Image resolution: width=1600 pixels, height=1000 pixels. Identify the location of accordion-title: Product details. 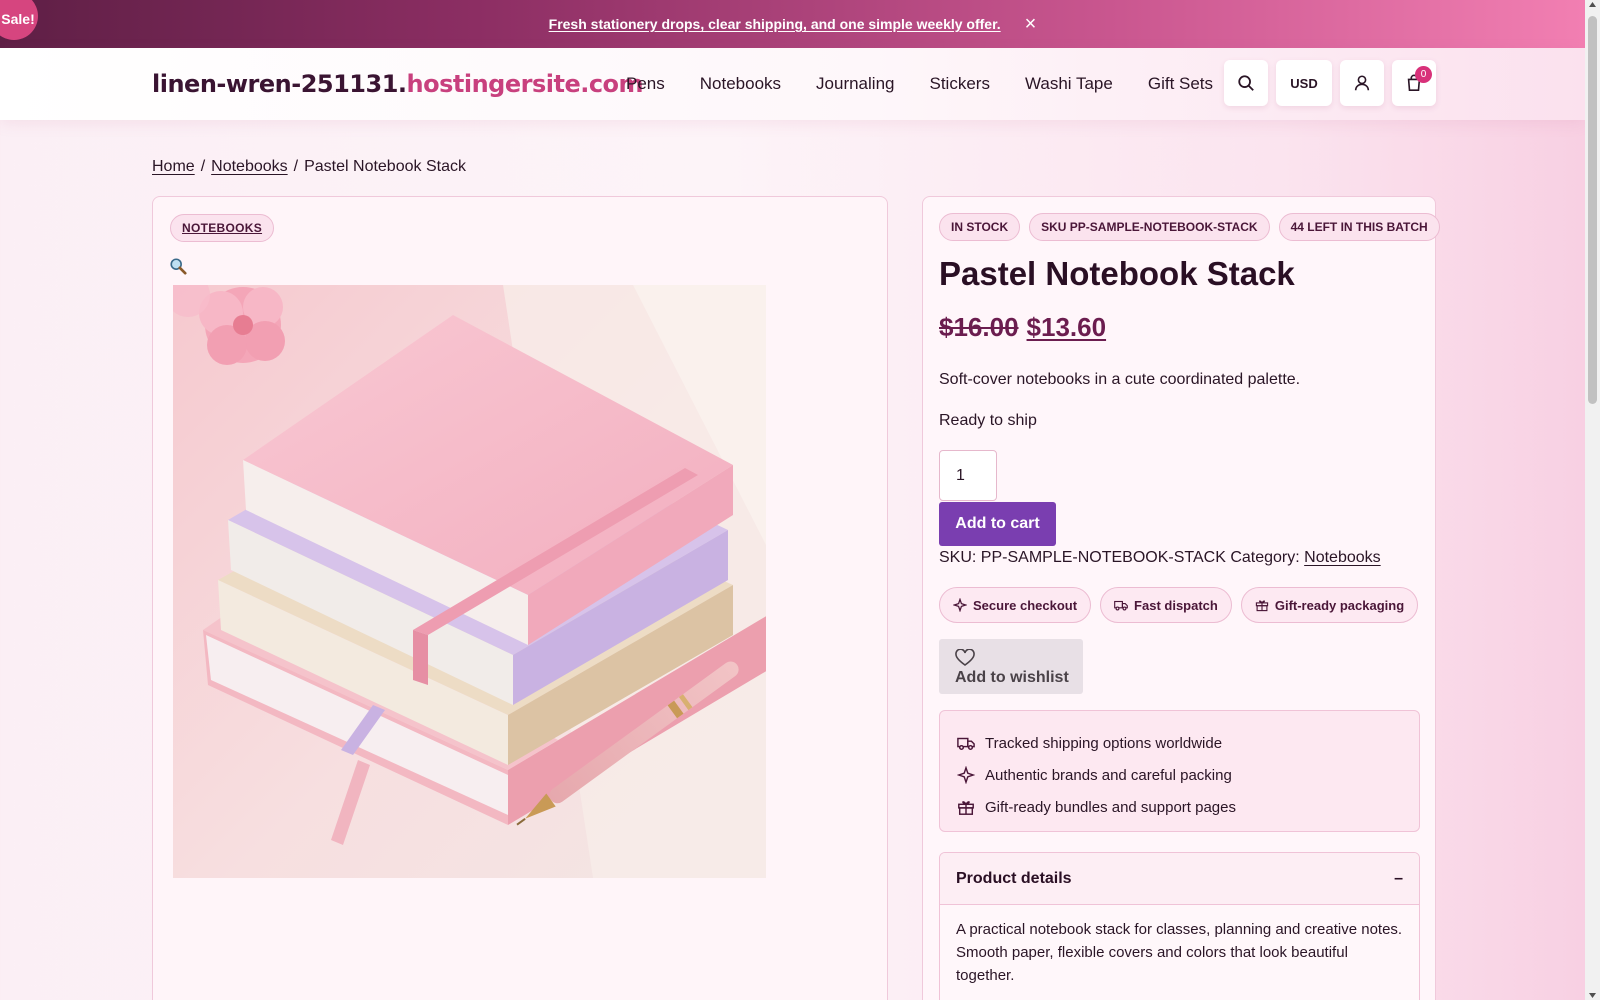
(1014, 878).